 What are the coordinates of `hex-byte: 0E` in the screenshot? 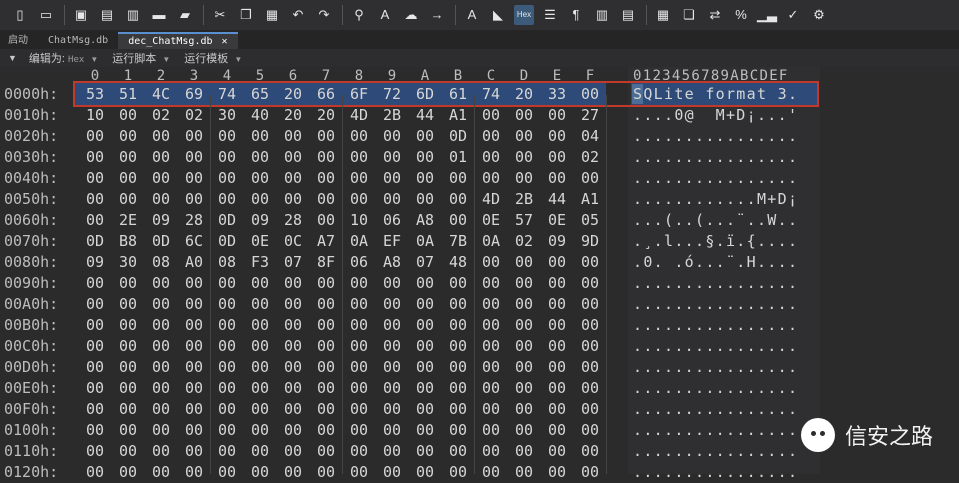 It's located at (491, 220).